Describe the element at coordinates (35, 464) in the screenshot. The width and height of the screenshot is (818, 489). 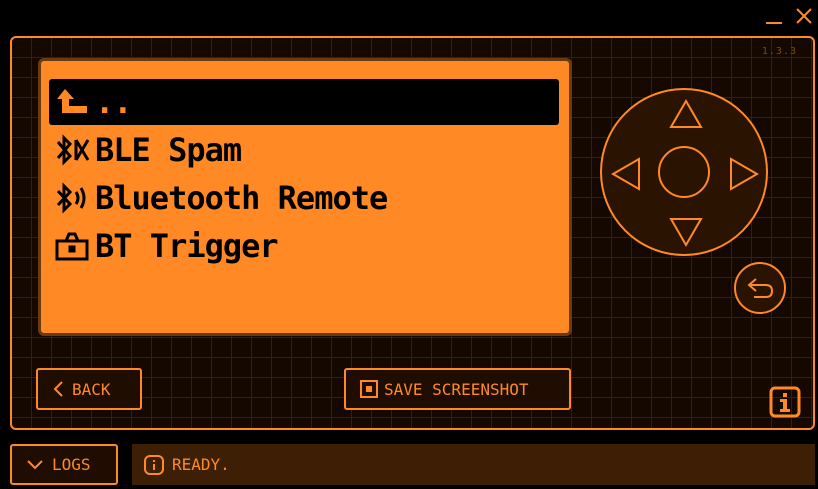
I see `chevron-down-icon` at that location.